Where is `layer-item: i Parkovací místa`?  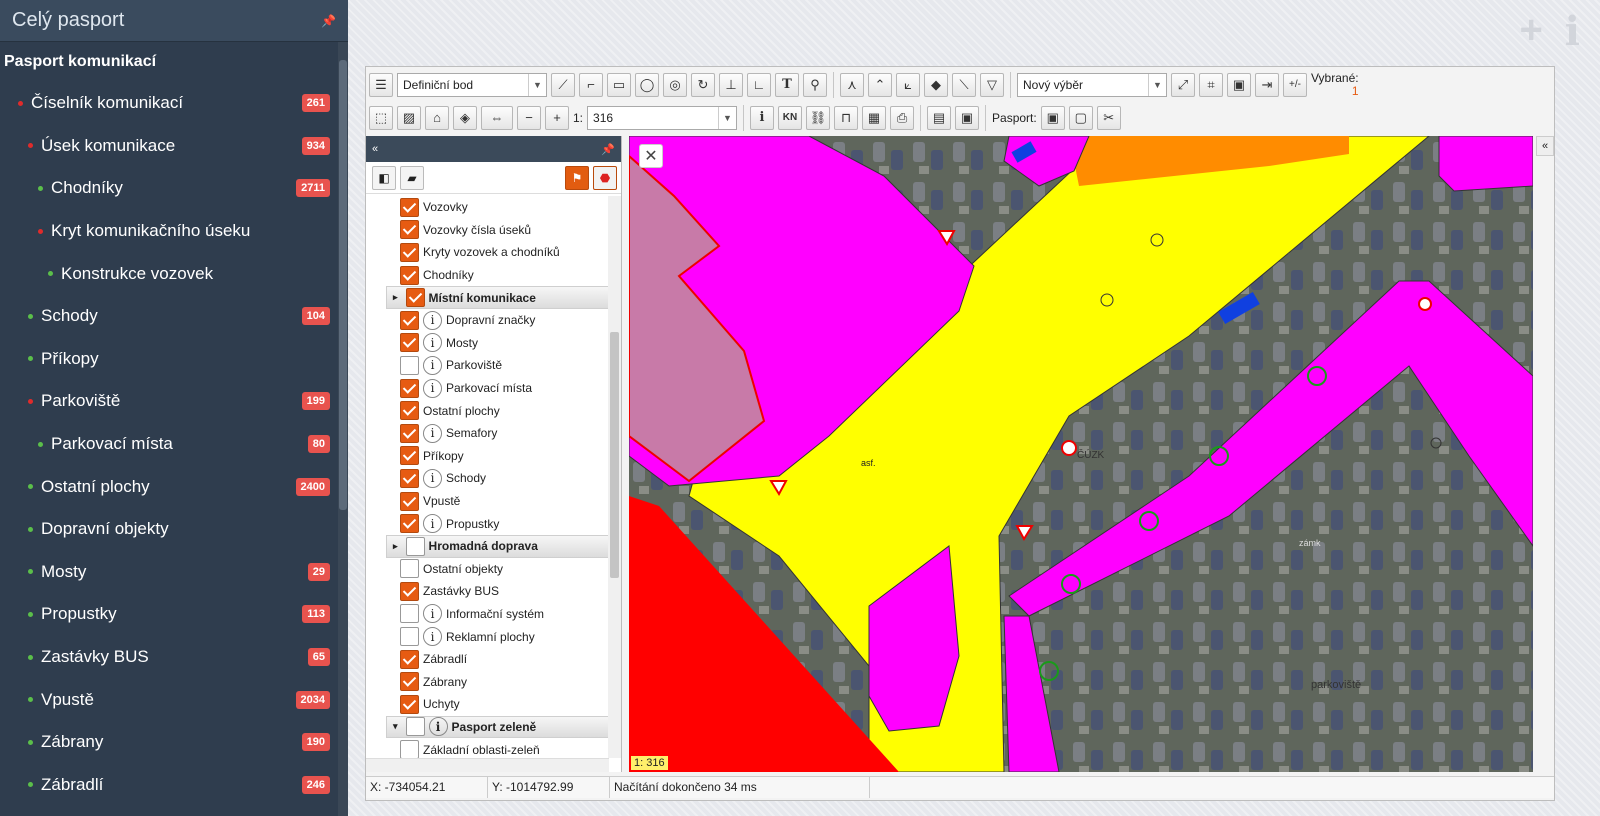
layer-item: i Parkovací místa is located at coordinates (487, 388).